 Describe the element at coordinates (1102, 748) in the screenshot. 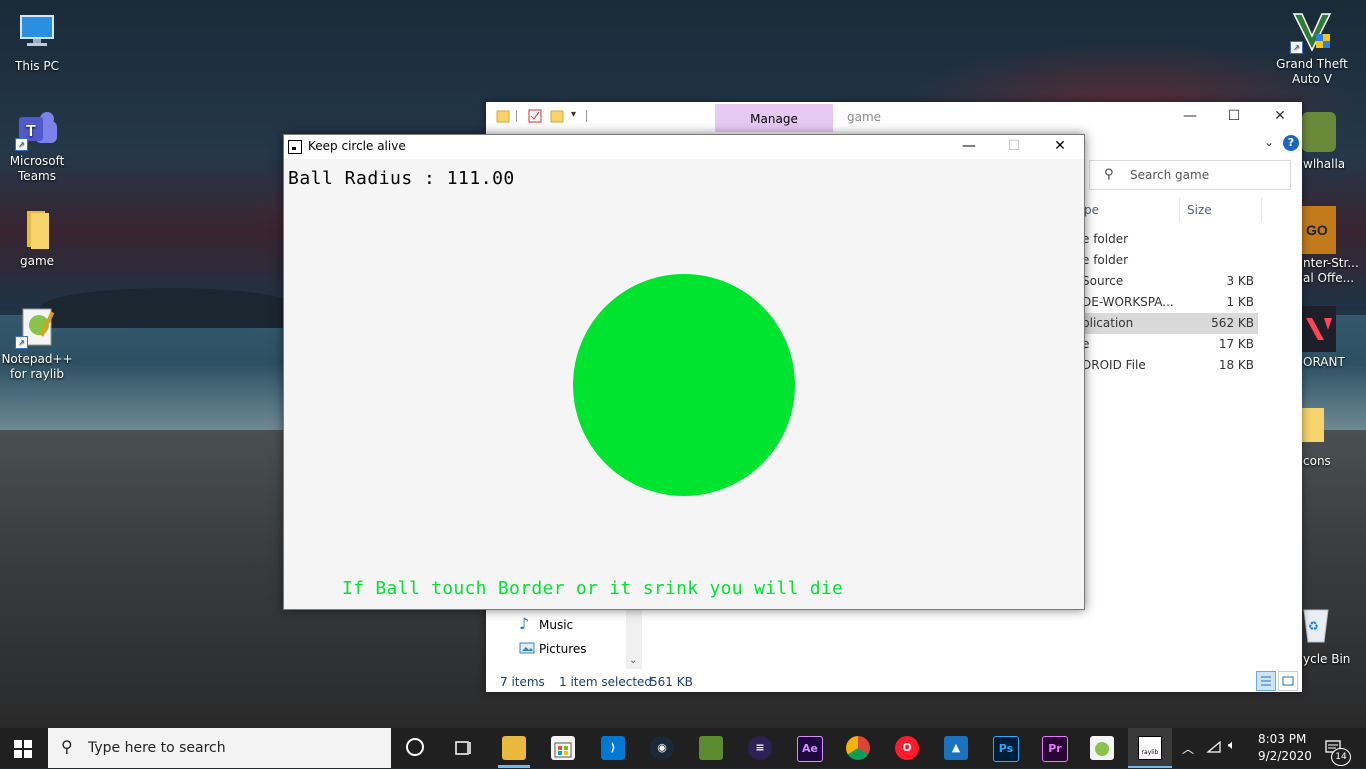

I see `notepadpp-icon` at that location.